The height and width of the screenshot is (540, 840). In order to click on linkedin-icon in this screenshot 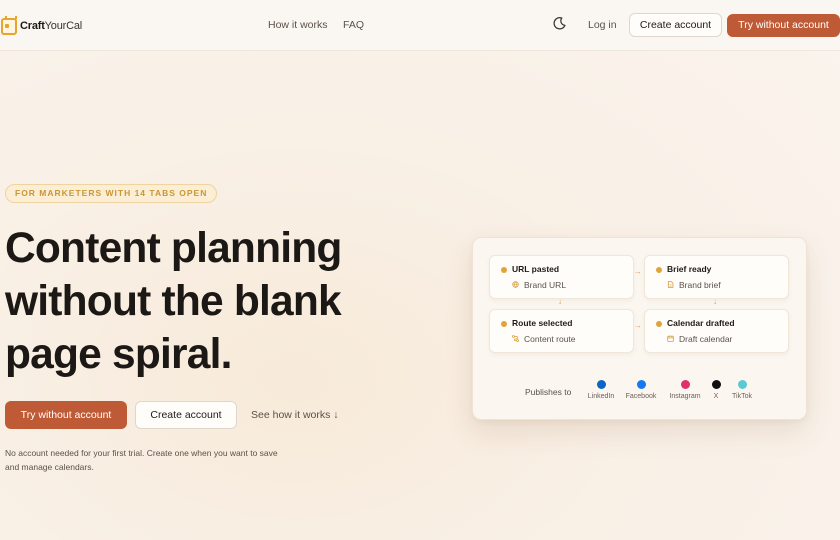, I will do `click(601, 384)`.